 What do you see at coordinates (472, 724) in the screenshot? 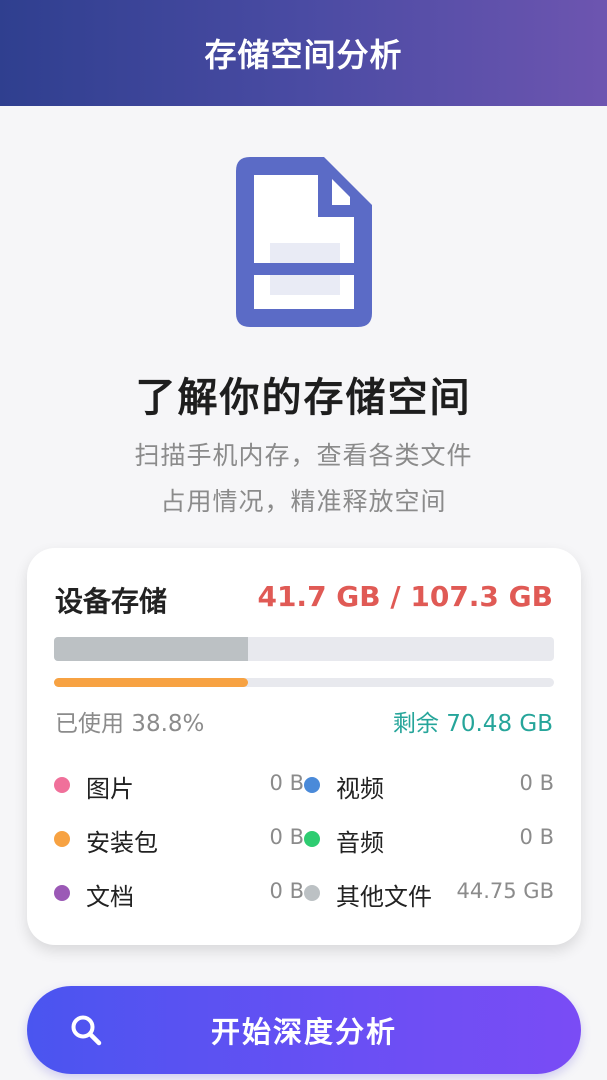
I see `remaining-space-label: 剩余 70.48 GB` at bounding box center [472, 724].